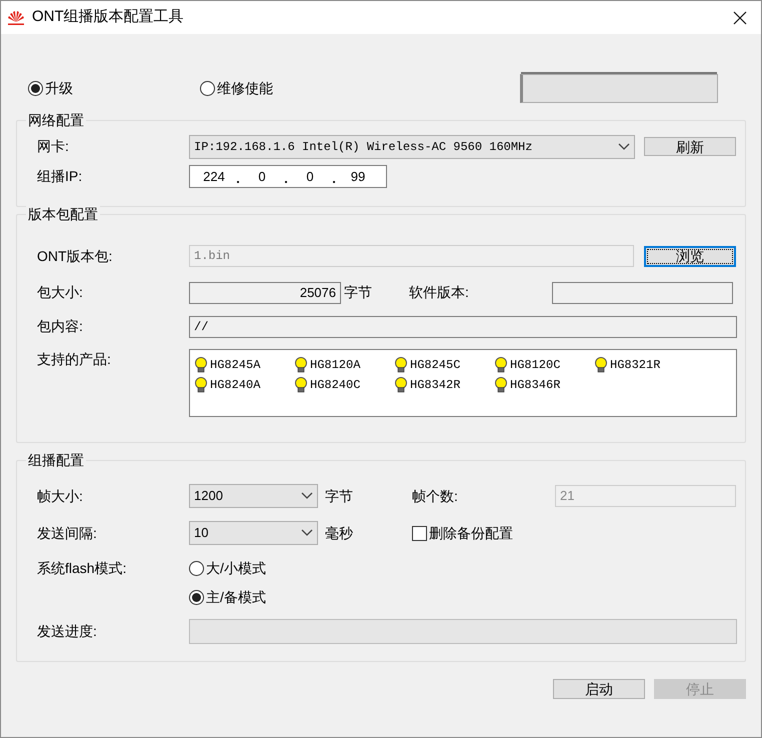 Image resolution: width=762 pixels, height=738 pixels. I want to click on close-icon, so click(740, 17).